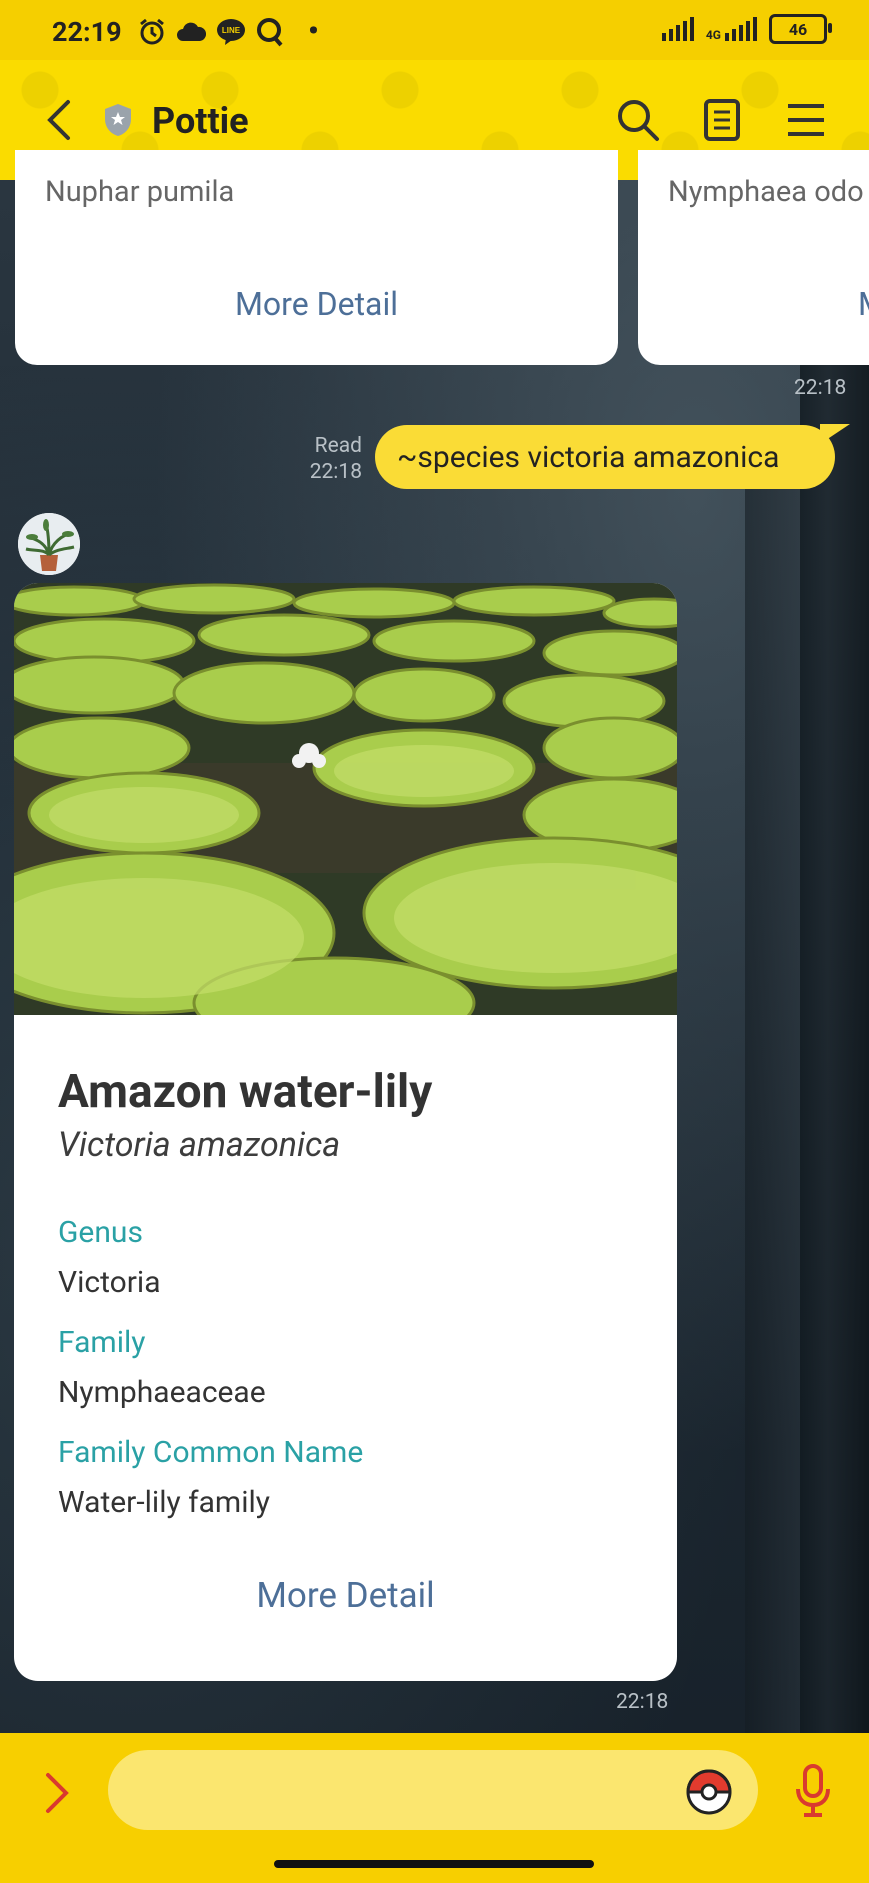 This screenshot has width=869, height=1883. I want to click on battery-level: 46, so click(798, 29).